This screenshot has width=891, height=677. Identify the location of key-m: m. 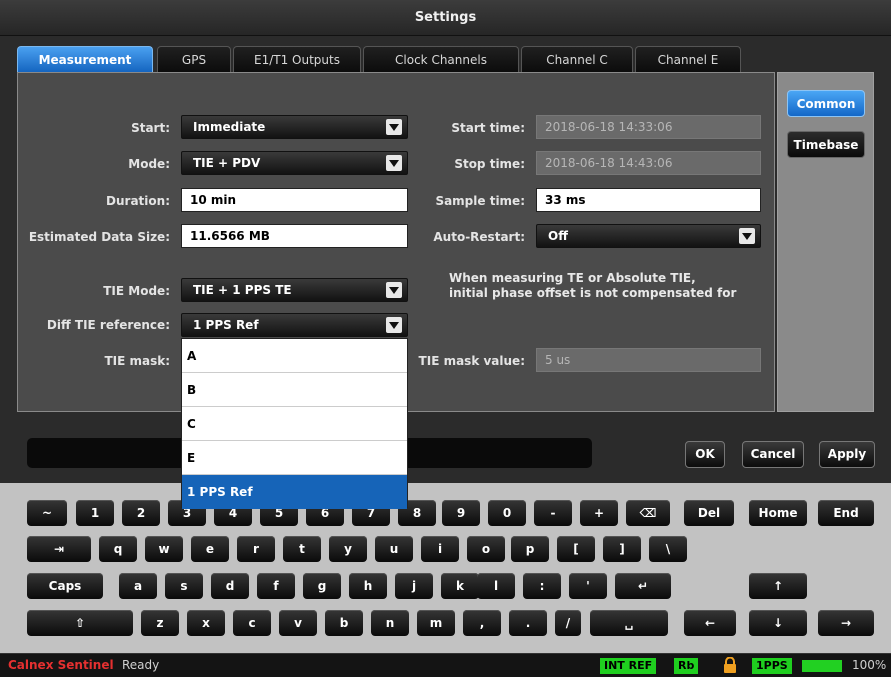
(436, 623).